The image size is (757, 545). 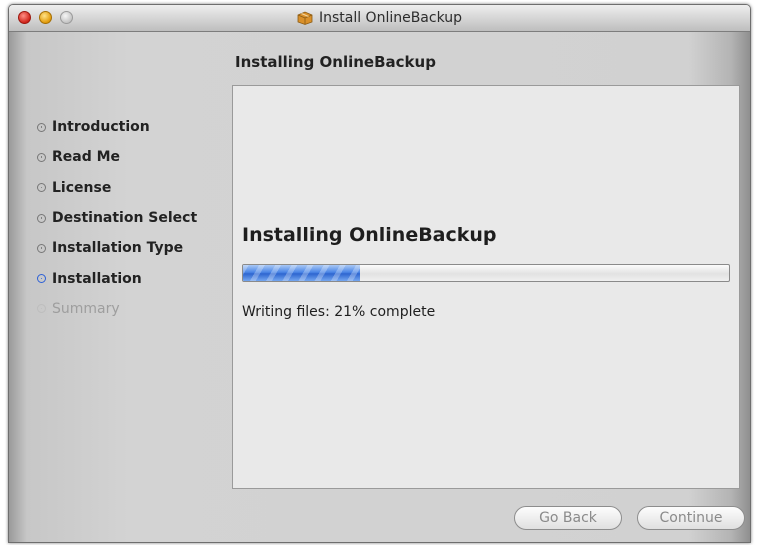 I want to click on step-summary: Summary, so click(x=117, y=309).